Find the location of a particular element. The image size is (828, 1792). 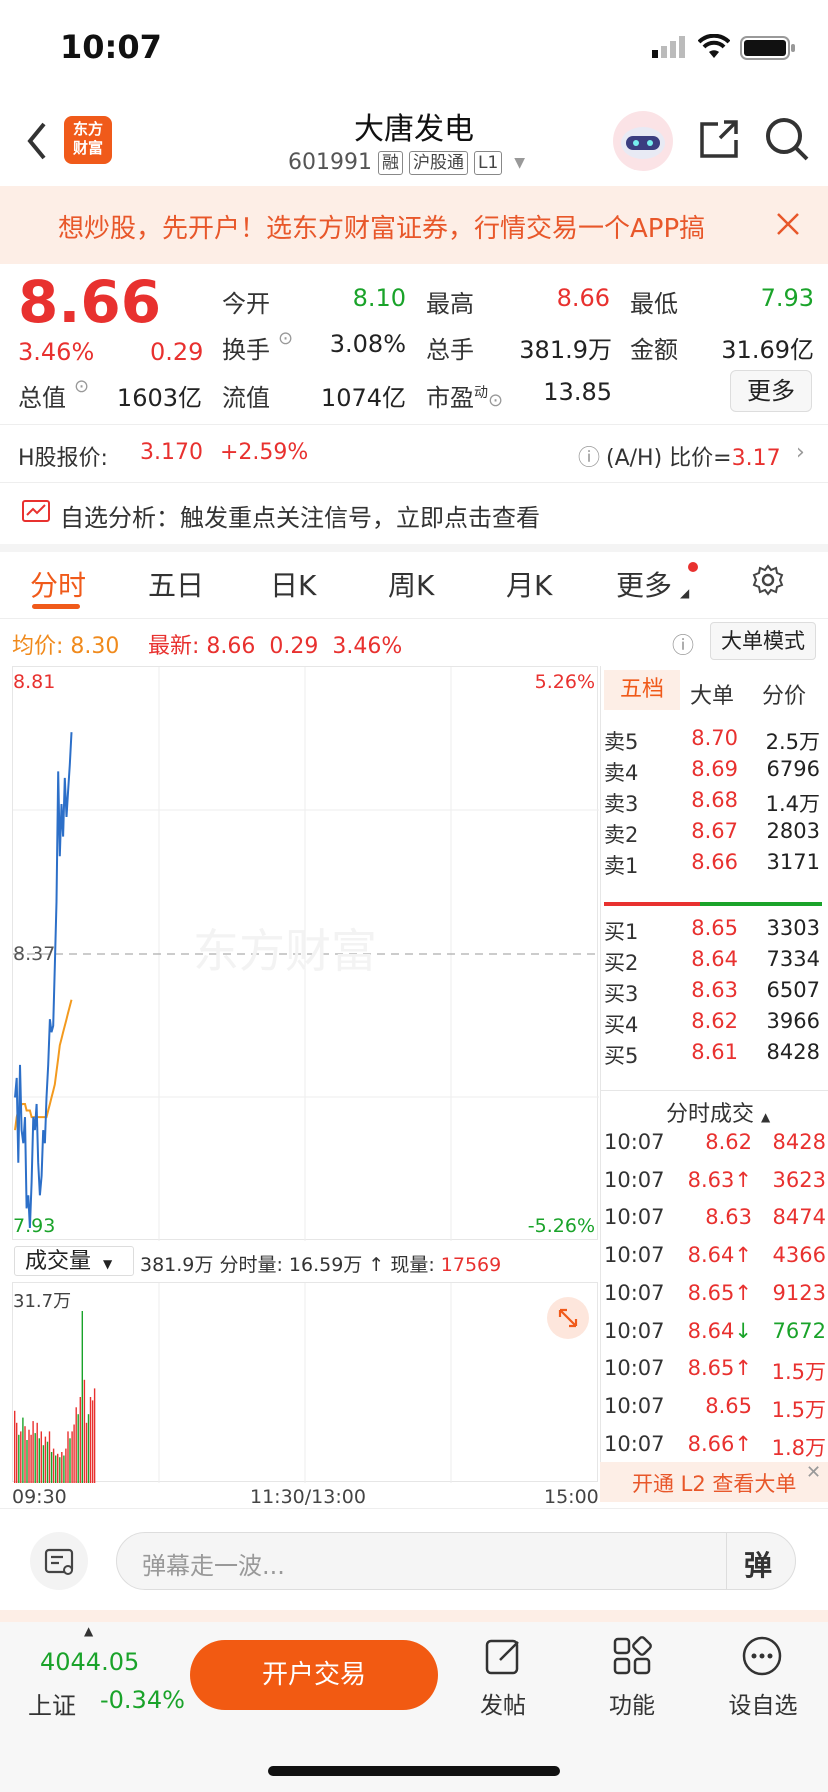

danmu-send-button: 弹 is located at coordinates (758, 1564).